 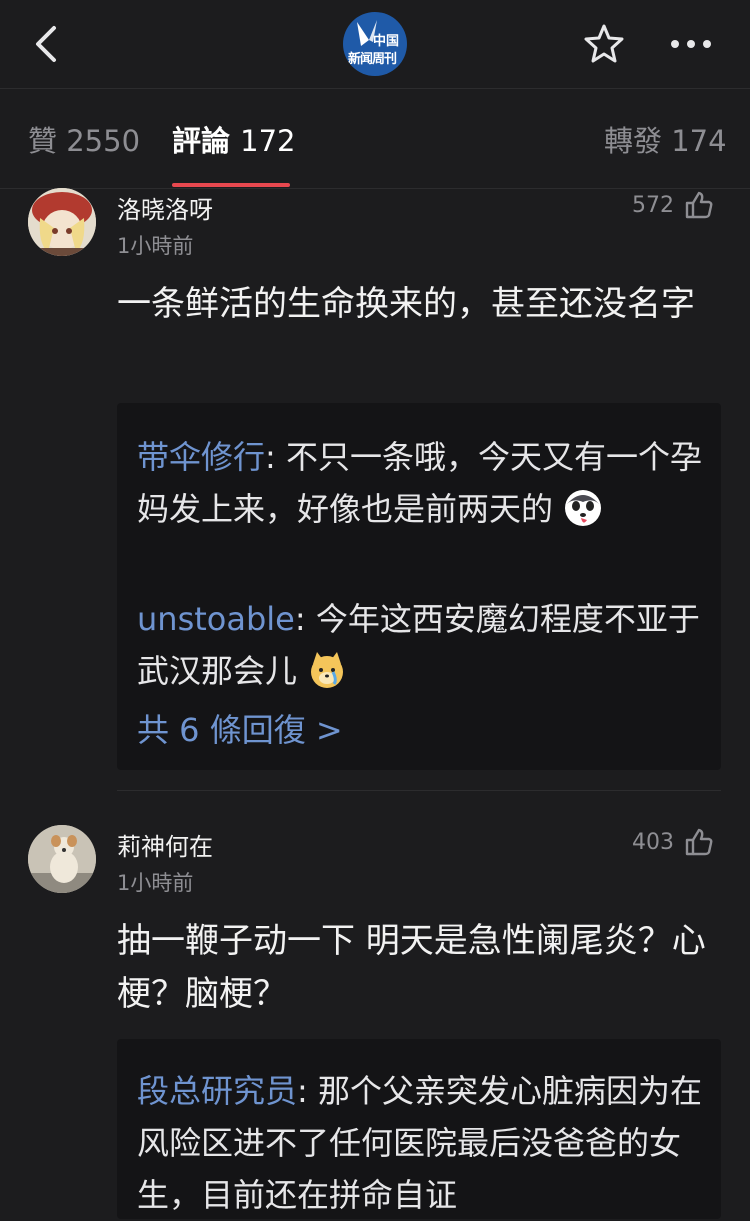 I want to click on comment-like-count: 572, so click(x=653, y=205).